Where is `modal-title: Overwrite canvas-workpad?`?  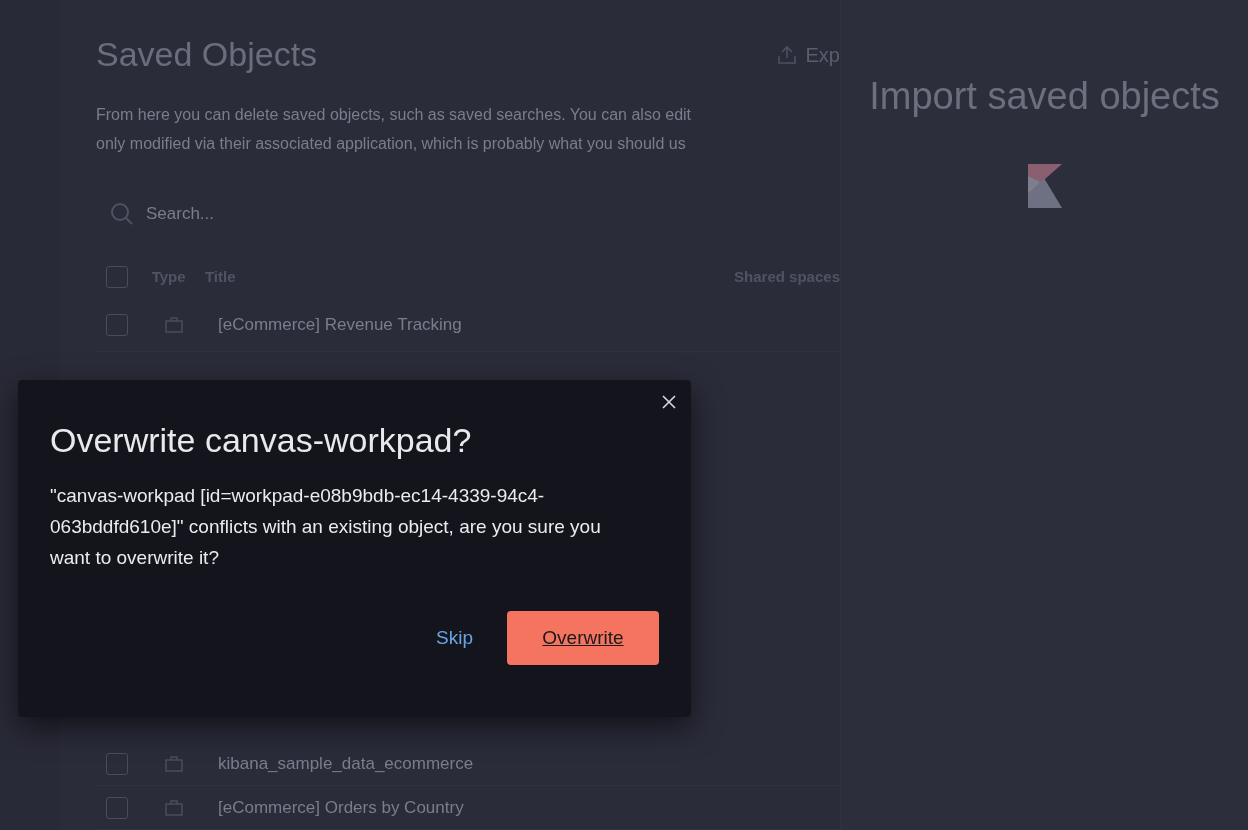
modal-title: Overwrite canvas-workpad? is located at coordinates (261, 440).